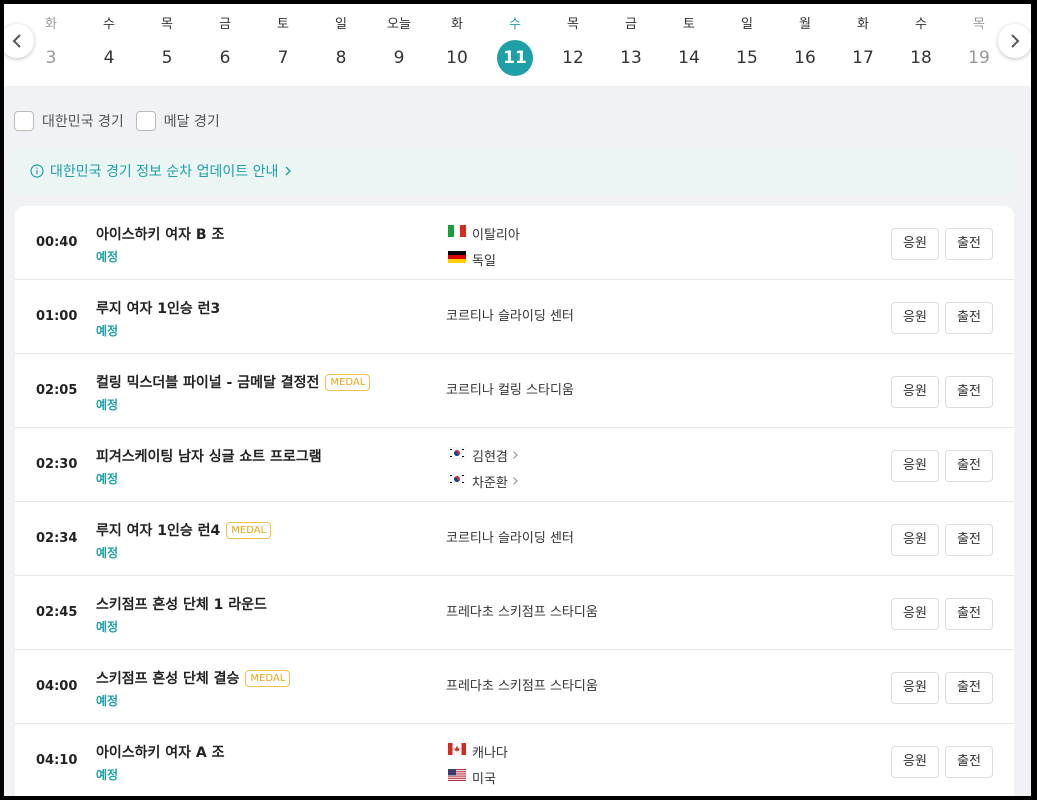  Describe the element at coordinates (689, 24) in the screenshot. I see `date-weekday: 토` at that location.